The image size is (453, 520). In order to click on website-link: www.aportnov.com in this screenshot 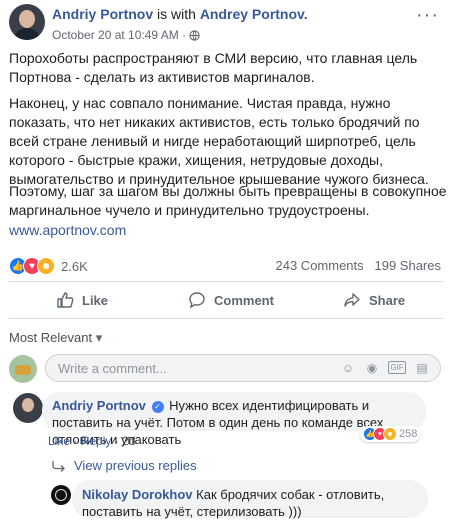, I will do `click(67, 230)`.